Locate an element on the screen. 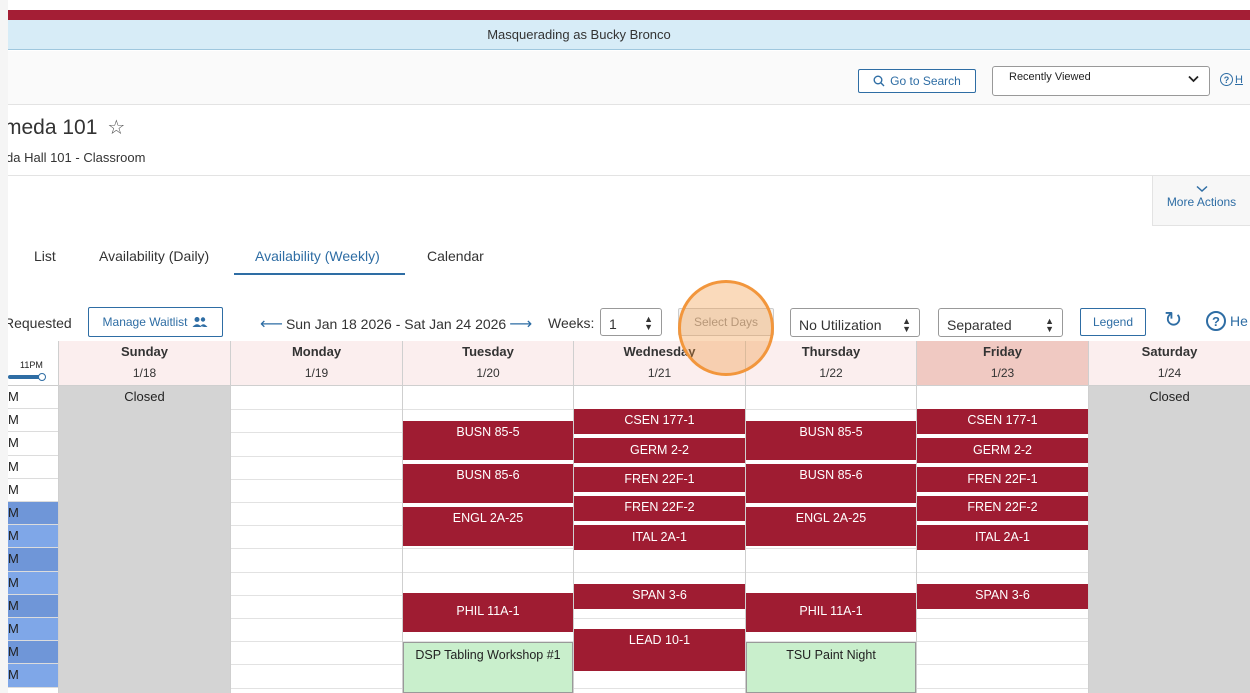 This screenshot has width=1250, height=693. room-subtitle: da Hall 101 - Classroom is located at coordinates (77, 157).